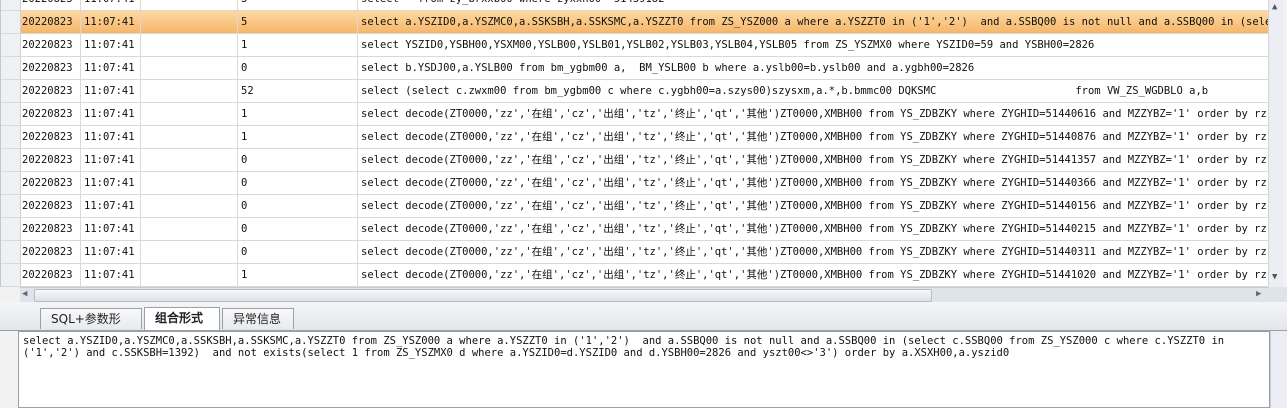  I want to click on cell-row-count: 5, so click(298, 22).